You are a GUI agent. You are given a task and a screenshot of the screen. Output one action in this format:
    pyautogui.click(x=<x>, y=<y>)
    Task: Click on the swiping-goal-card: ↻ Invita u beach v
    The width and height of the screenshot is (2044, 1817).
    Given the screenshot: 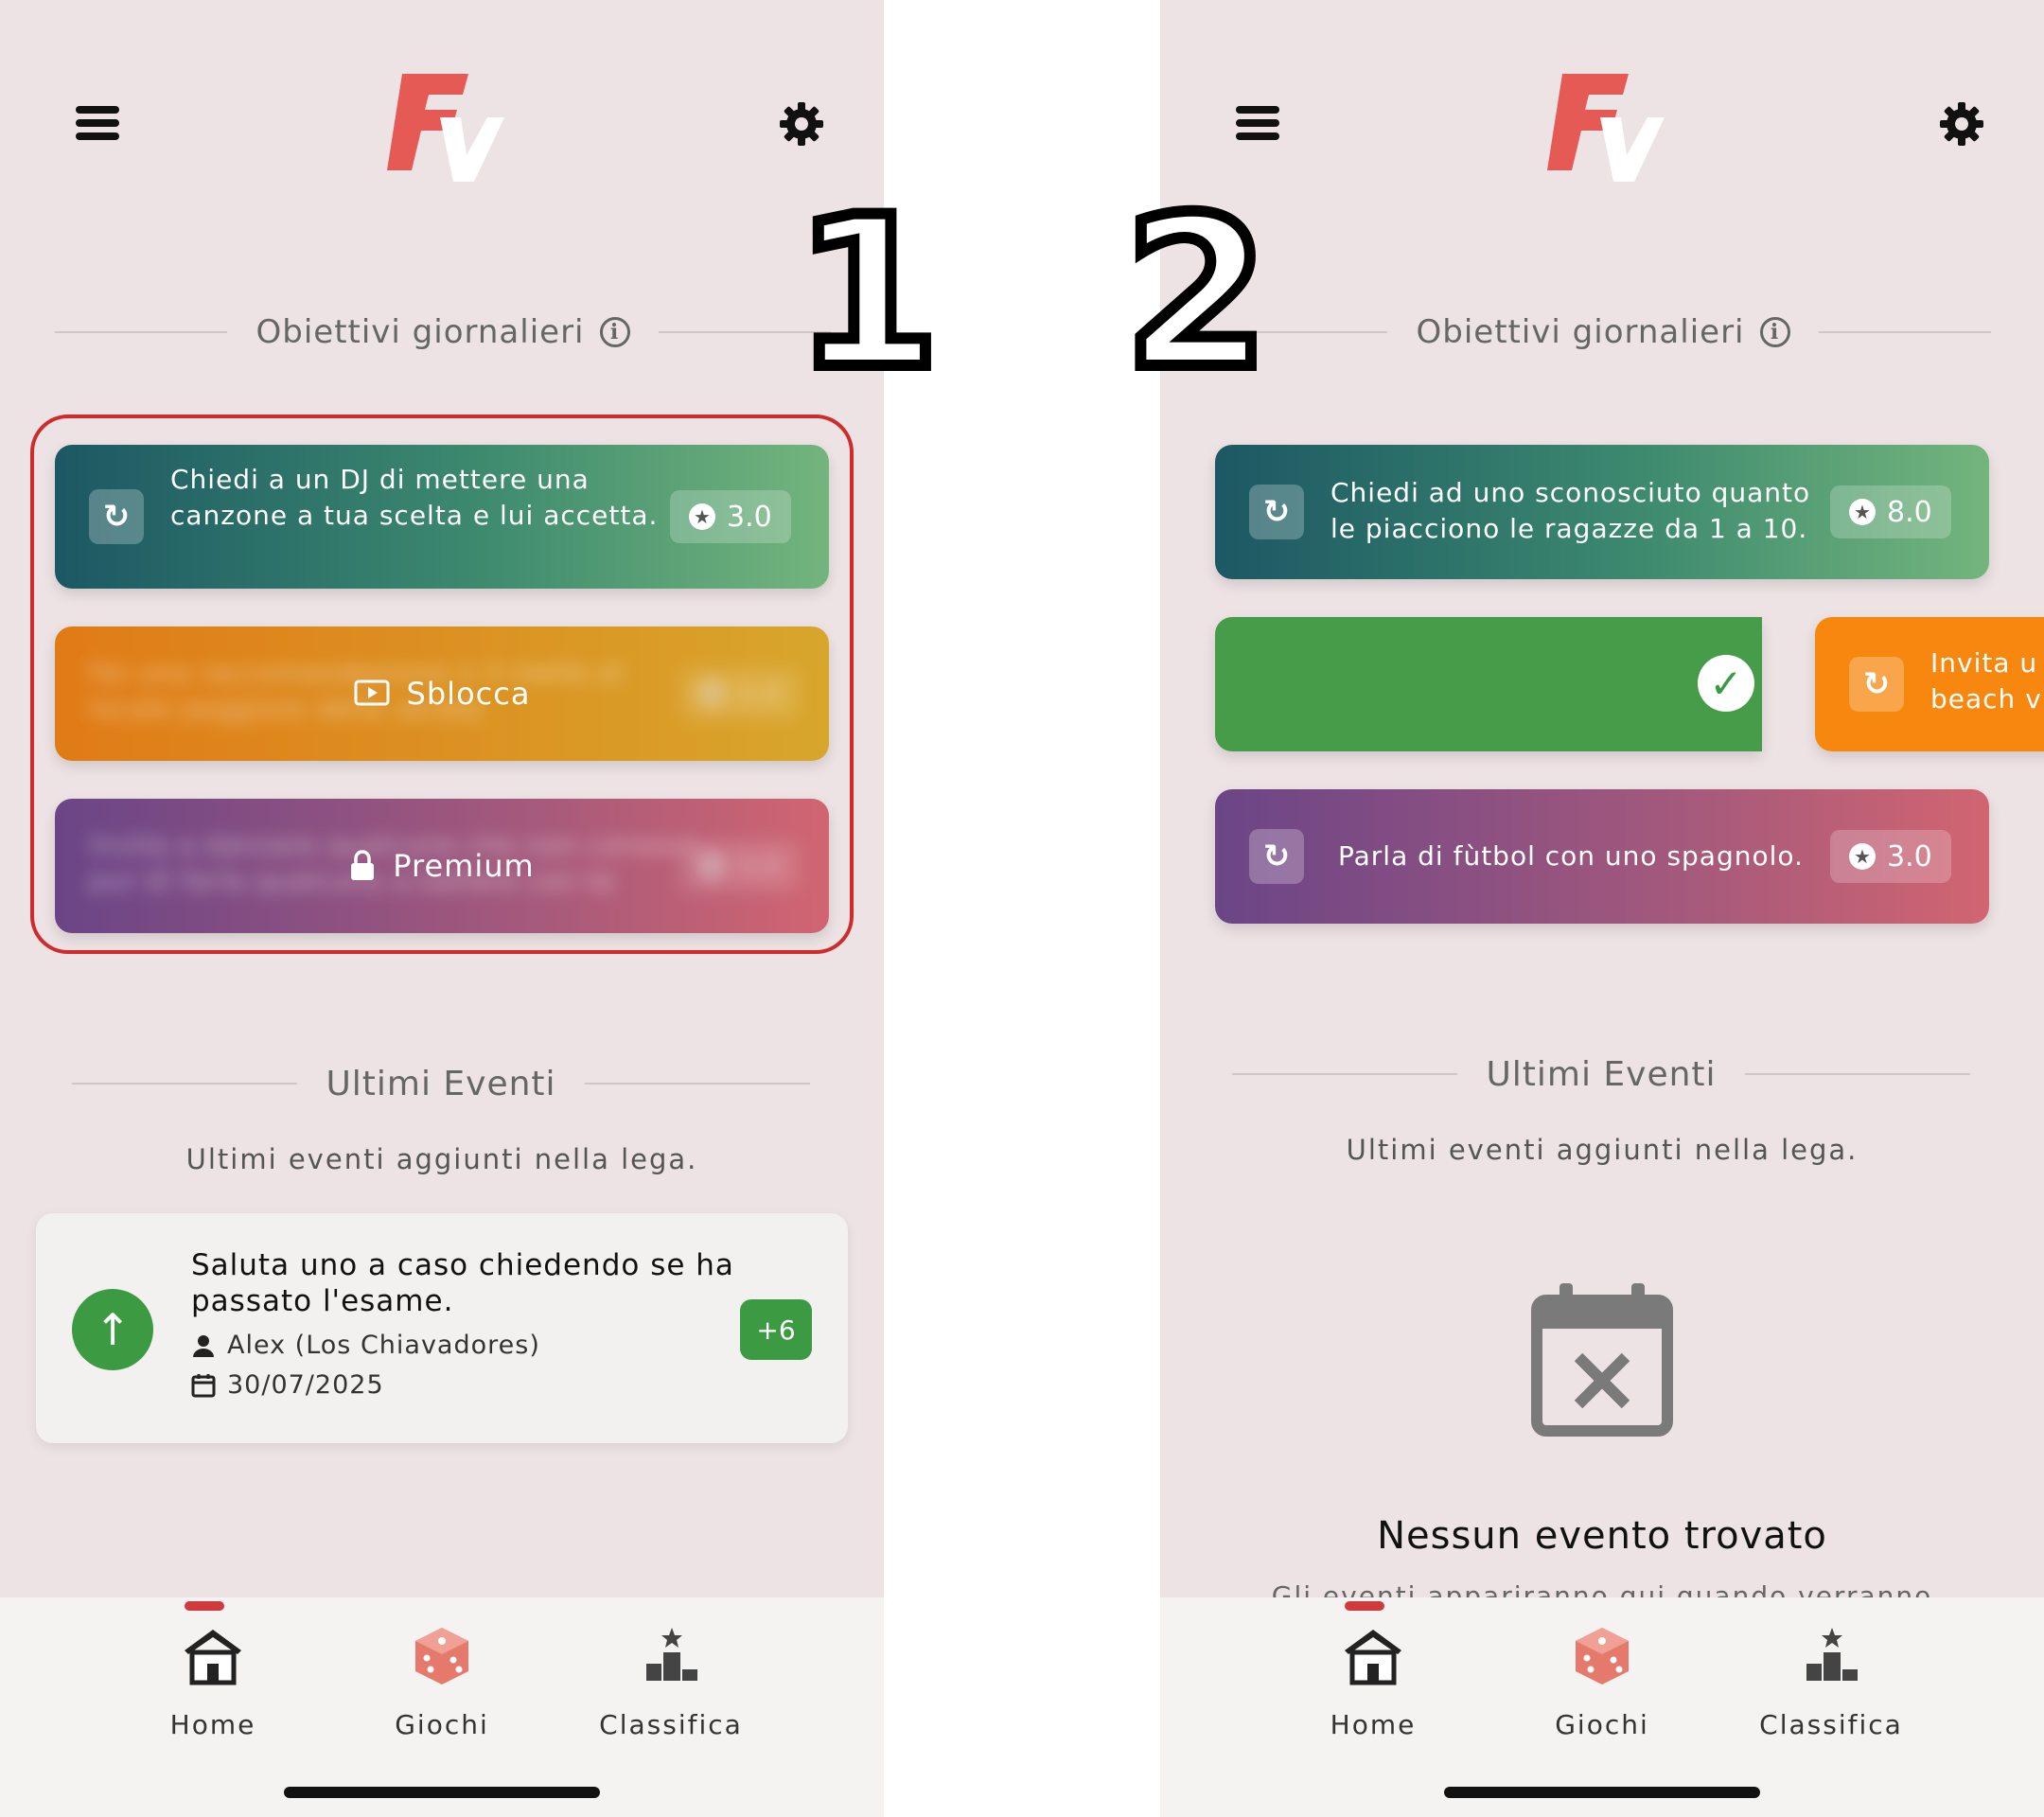 What is the action you would take?
    pyautogui.click(x=1929, y=684)
    